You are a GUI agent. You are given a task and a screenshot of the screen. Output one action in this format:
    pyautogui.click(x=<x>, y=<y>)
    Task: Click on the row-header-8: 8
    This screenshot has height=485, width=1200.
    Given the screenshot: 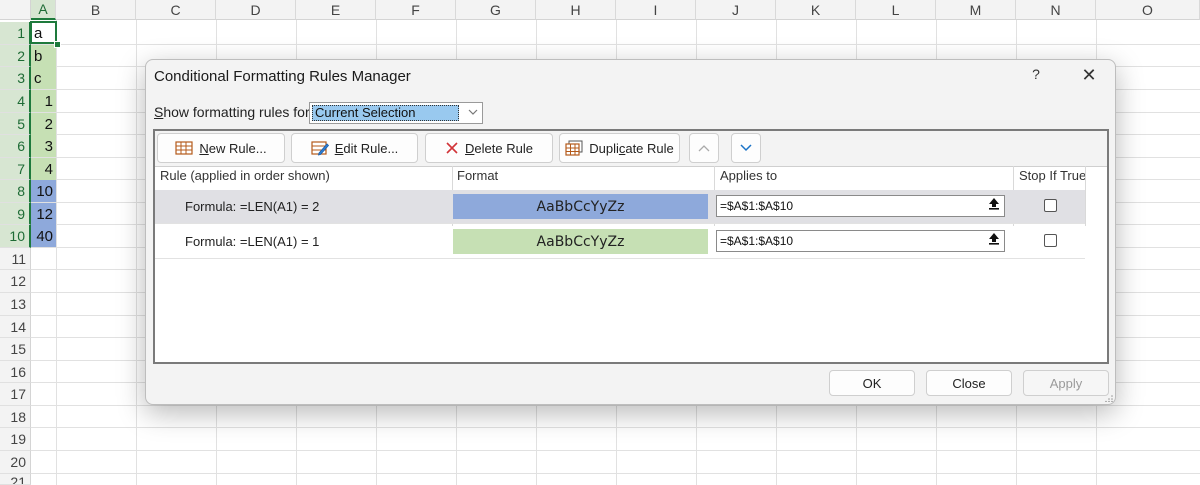 What is the action you would take?
    pyautogui.click(x=15, y=191)
    